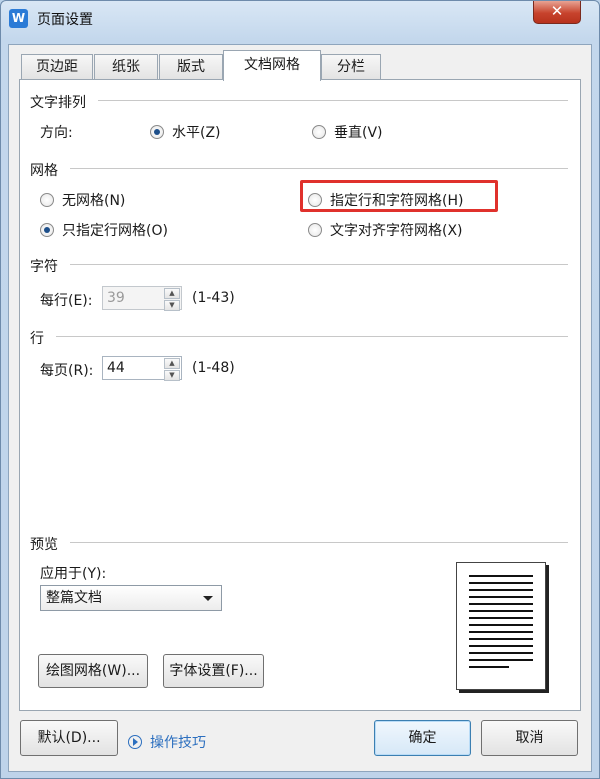 This screenshot has height=779, width=600. What do you see at coordinates (272, 65) in the screenshot?
I see `tab-document-grid: 文档网格` at bounding box center [272, 65].